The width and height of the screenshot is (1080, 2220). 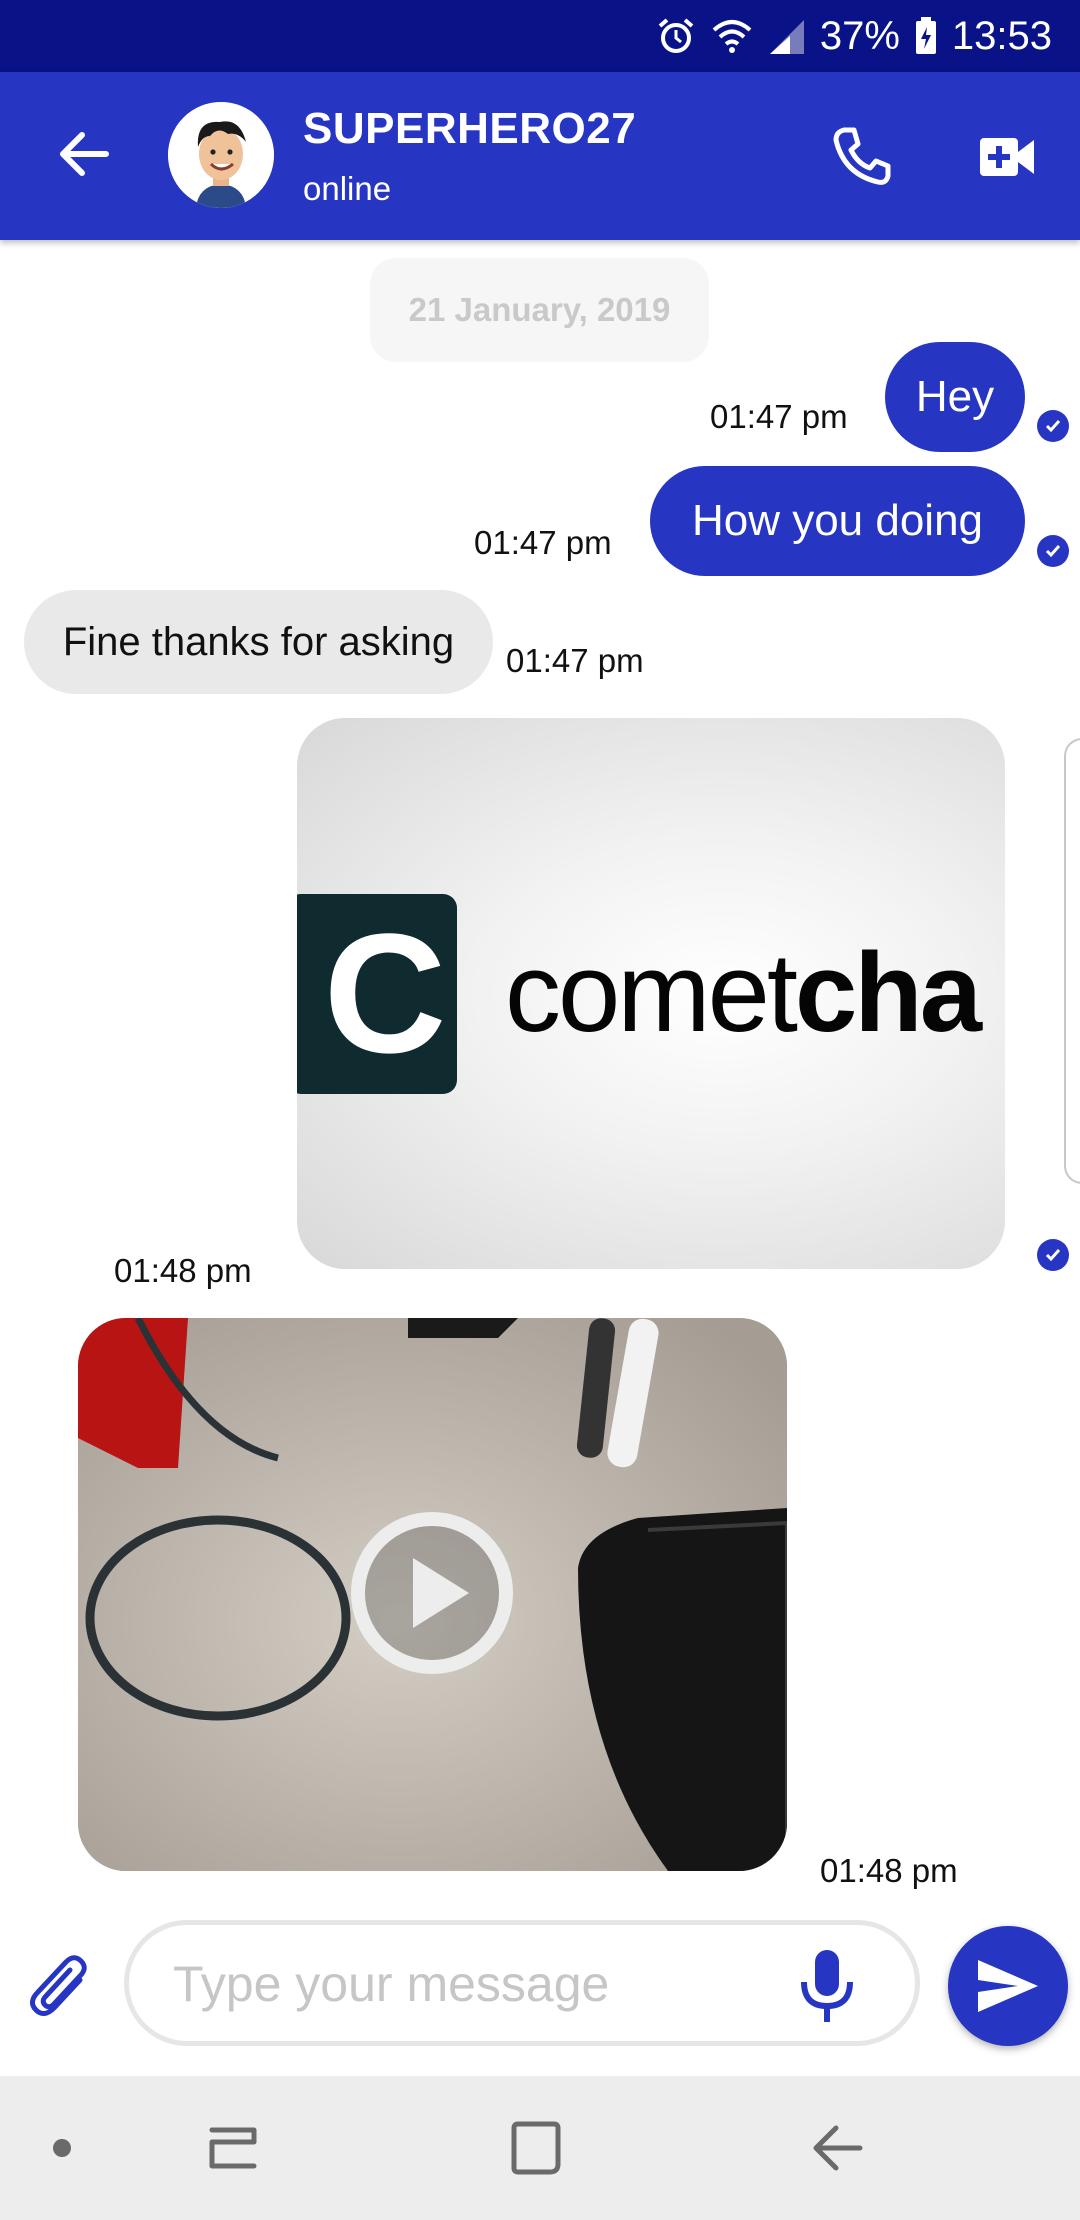 What do you see at coordinates (859, 35) in the screenshot?
I see `battery-percentage: 37%` at bounding box center [859, 35].